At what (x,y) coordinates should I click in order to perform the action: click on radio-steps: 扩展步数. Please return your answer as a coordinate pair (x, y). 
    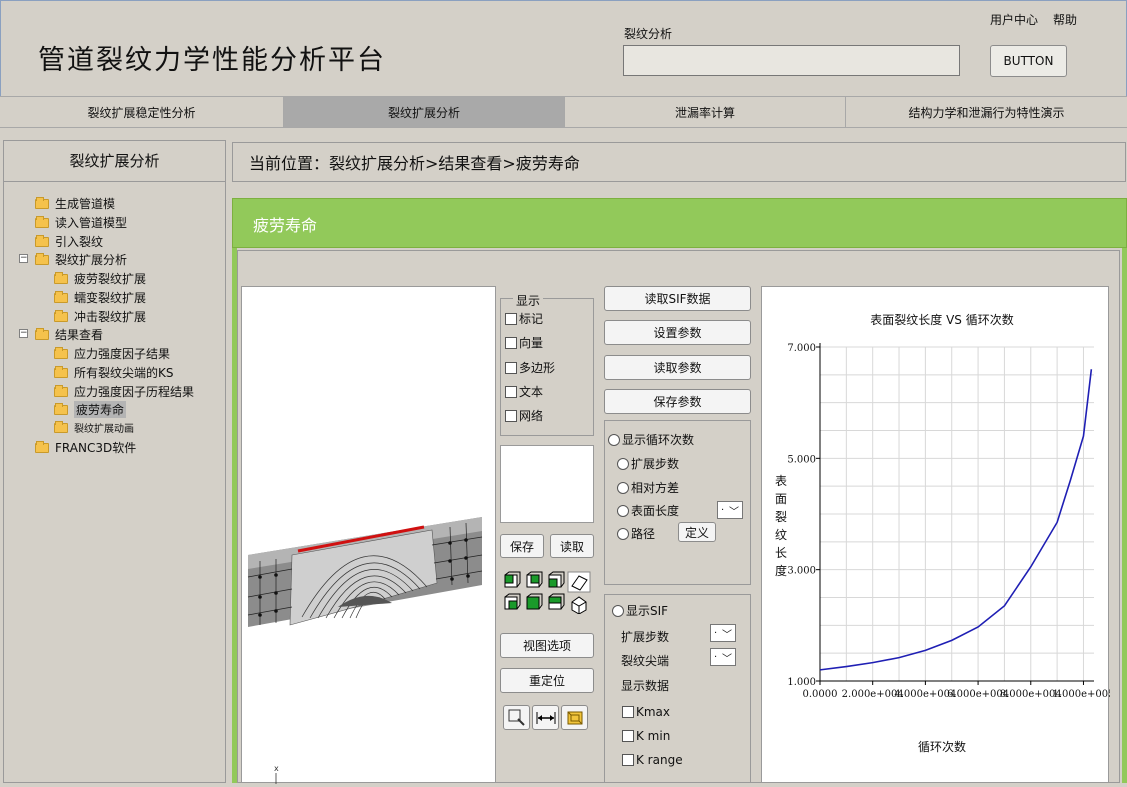
    Looking at the image, I should click on (648, 463).